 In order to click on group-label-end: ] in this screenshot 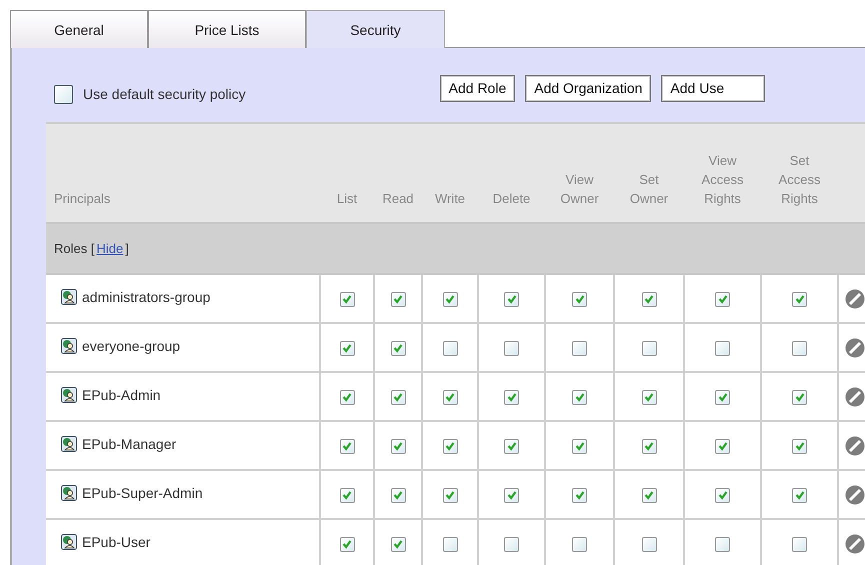, I will do `click(127, 248)`.